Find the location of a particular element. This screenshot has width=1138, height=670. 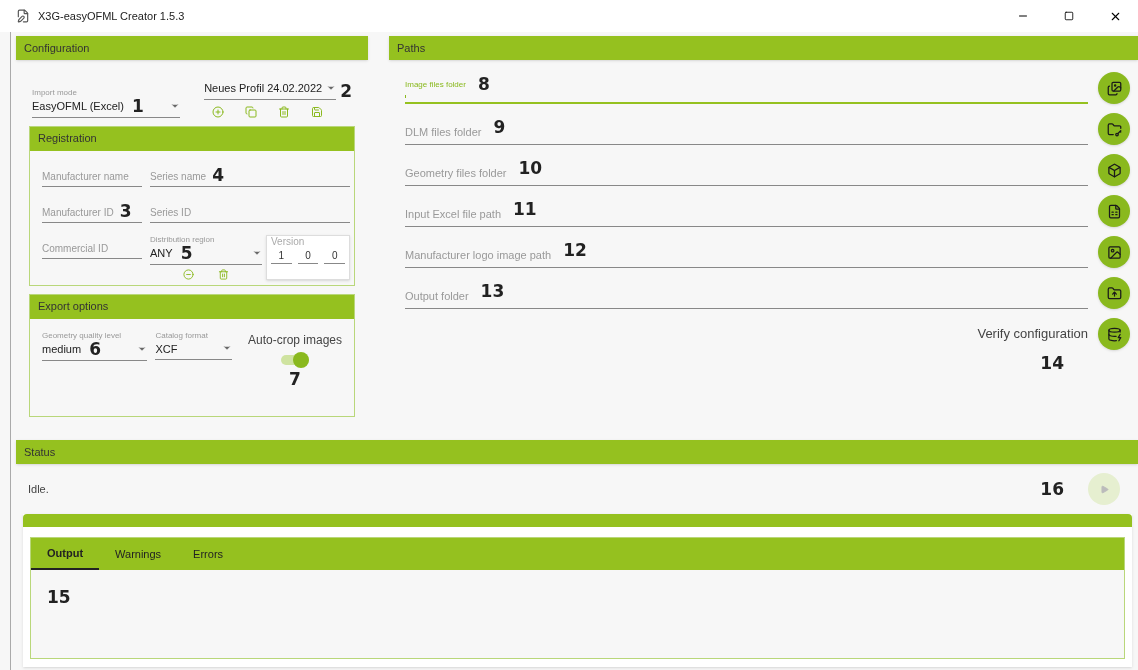

add-icon is located at coordinates (218, 111).